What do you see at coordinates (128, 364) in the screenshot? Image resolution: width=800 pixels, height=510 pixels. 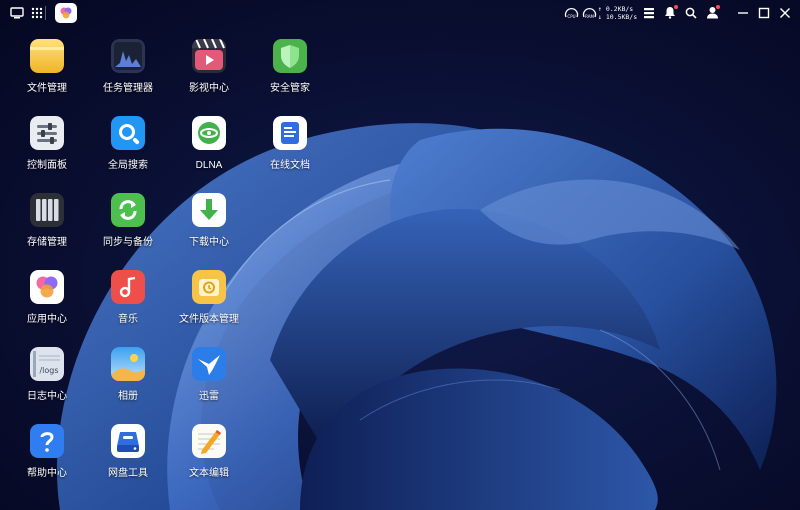 I see `landscape-photo-icon` at bounding box center [128, 364].